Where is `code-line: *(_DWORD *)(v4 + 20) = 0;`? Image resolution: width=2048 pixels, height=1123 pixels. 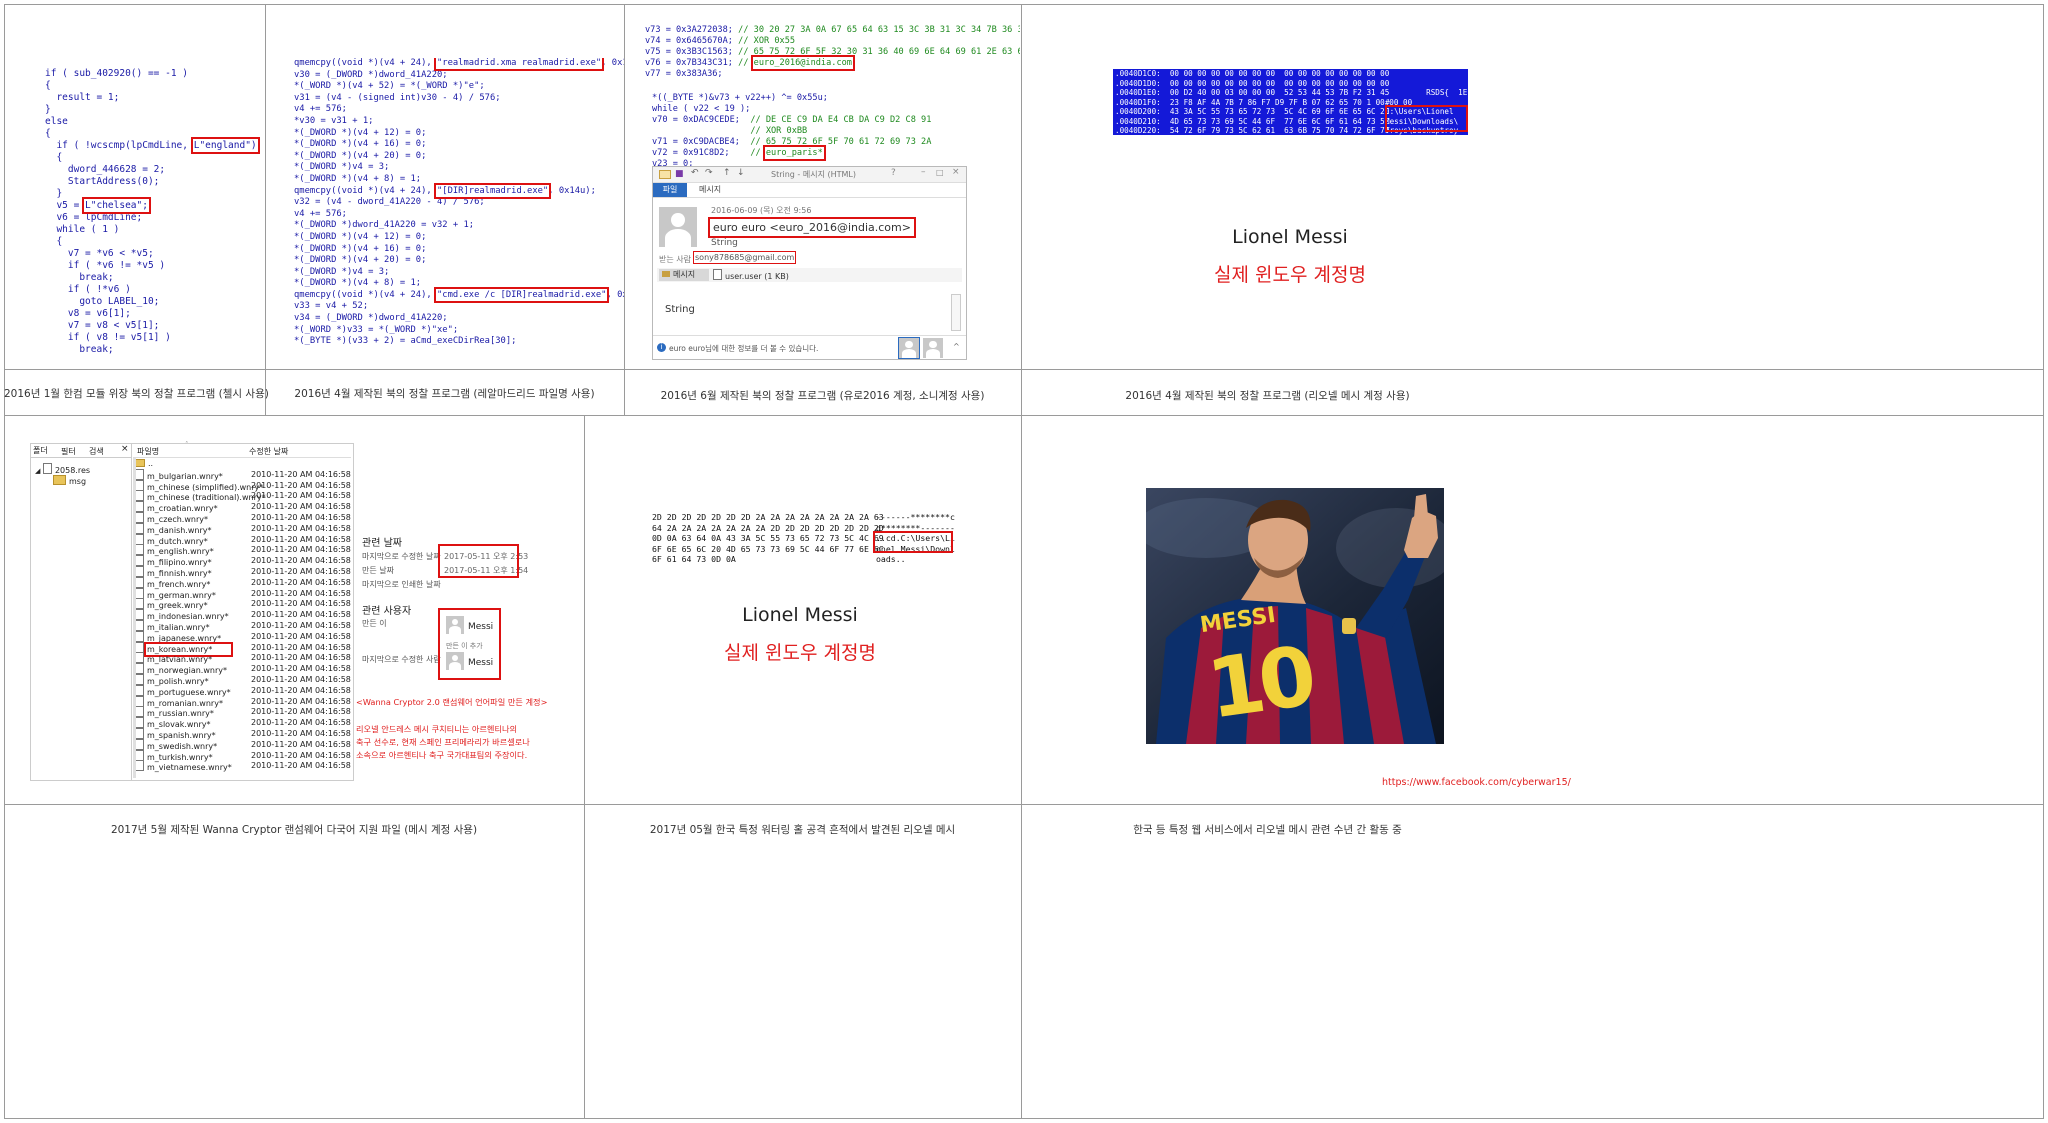
code-line: *(_DWORD *)(v4 + 20) = 0; is located at coordinates (360, 260).